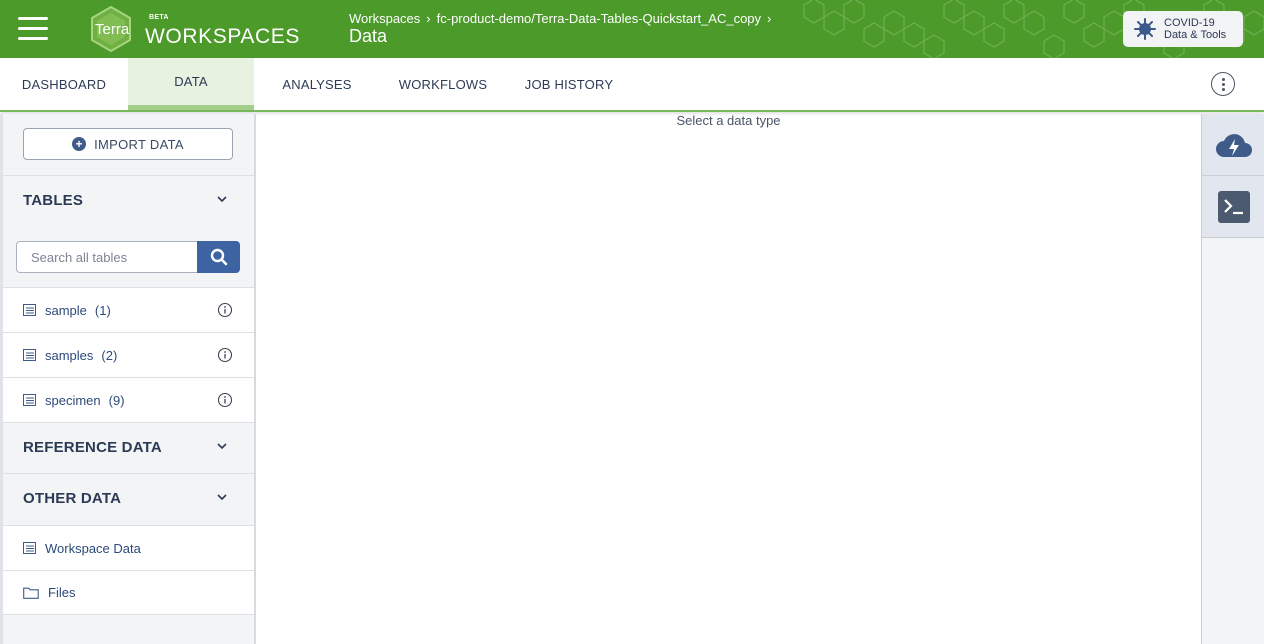  What do you see at coordinates (112, 29) in the screenshot?
I see `logo-text: Terra` at bounding box center [112, 29].